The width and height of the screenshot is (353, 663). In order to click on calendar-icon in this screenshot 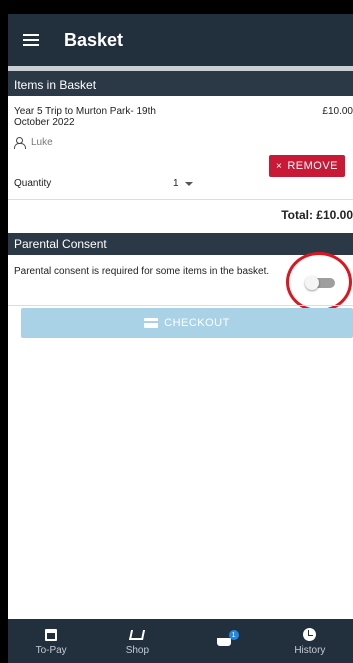, I will do `click(51, 634)`.